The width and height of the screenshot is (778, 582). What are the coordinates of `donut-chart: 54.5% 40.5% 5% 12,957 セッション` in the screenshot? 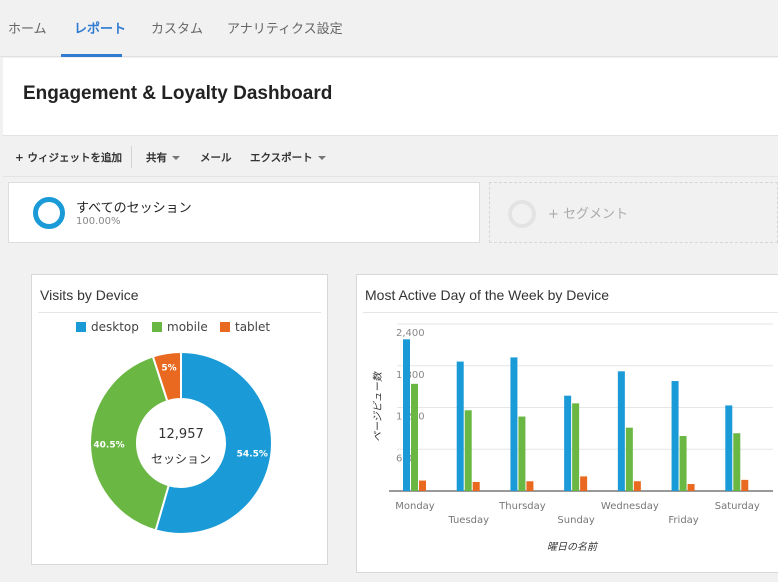 It's located at (181, 442).